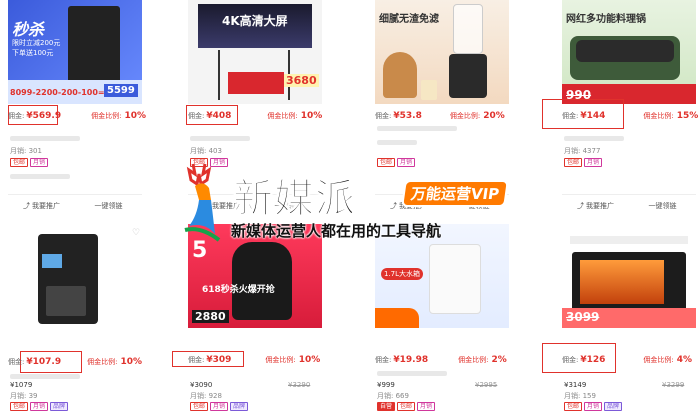  I want to click on thumb-text: 秒杀, so click(28, 29).